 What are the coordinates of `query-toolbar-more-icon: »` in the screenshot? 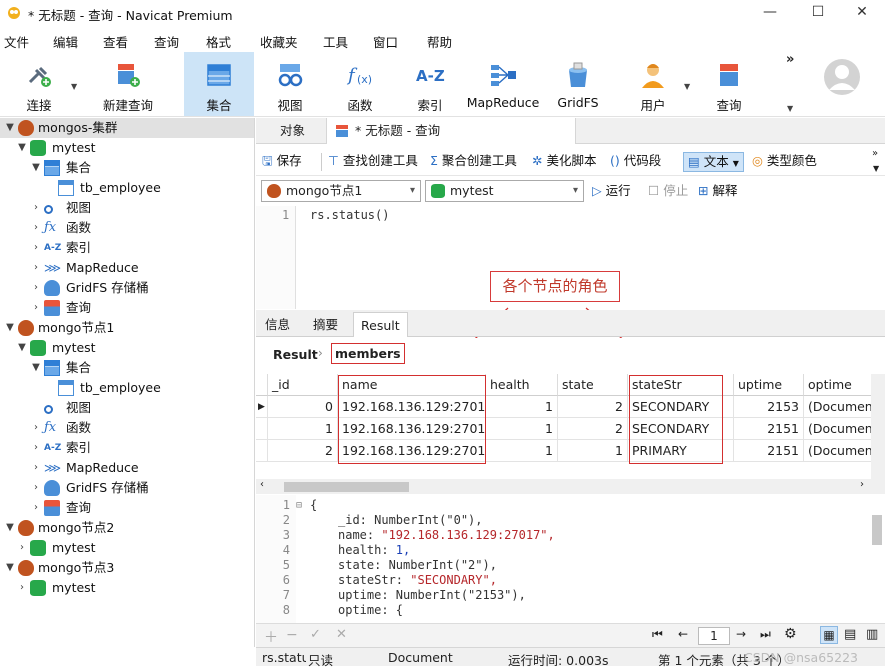 It's located at (875, 153).